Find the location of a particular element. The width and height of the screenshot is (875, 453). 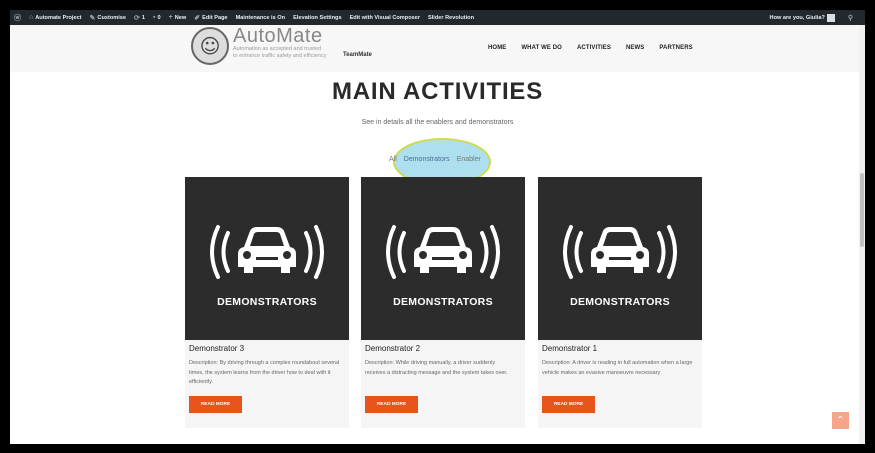

logo-person-icon: ☺ is located at coordinates (210, 46).